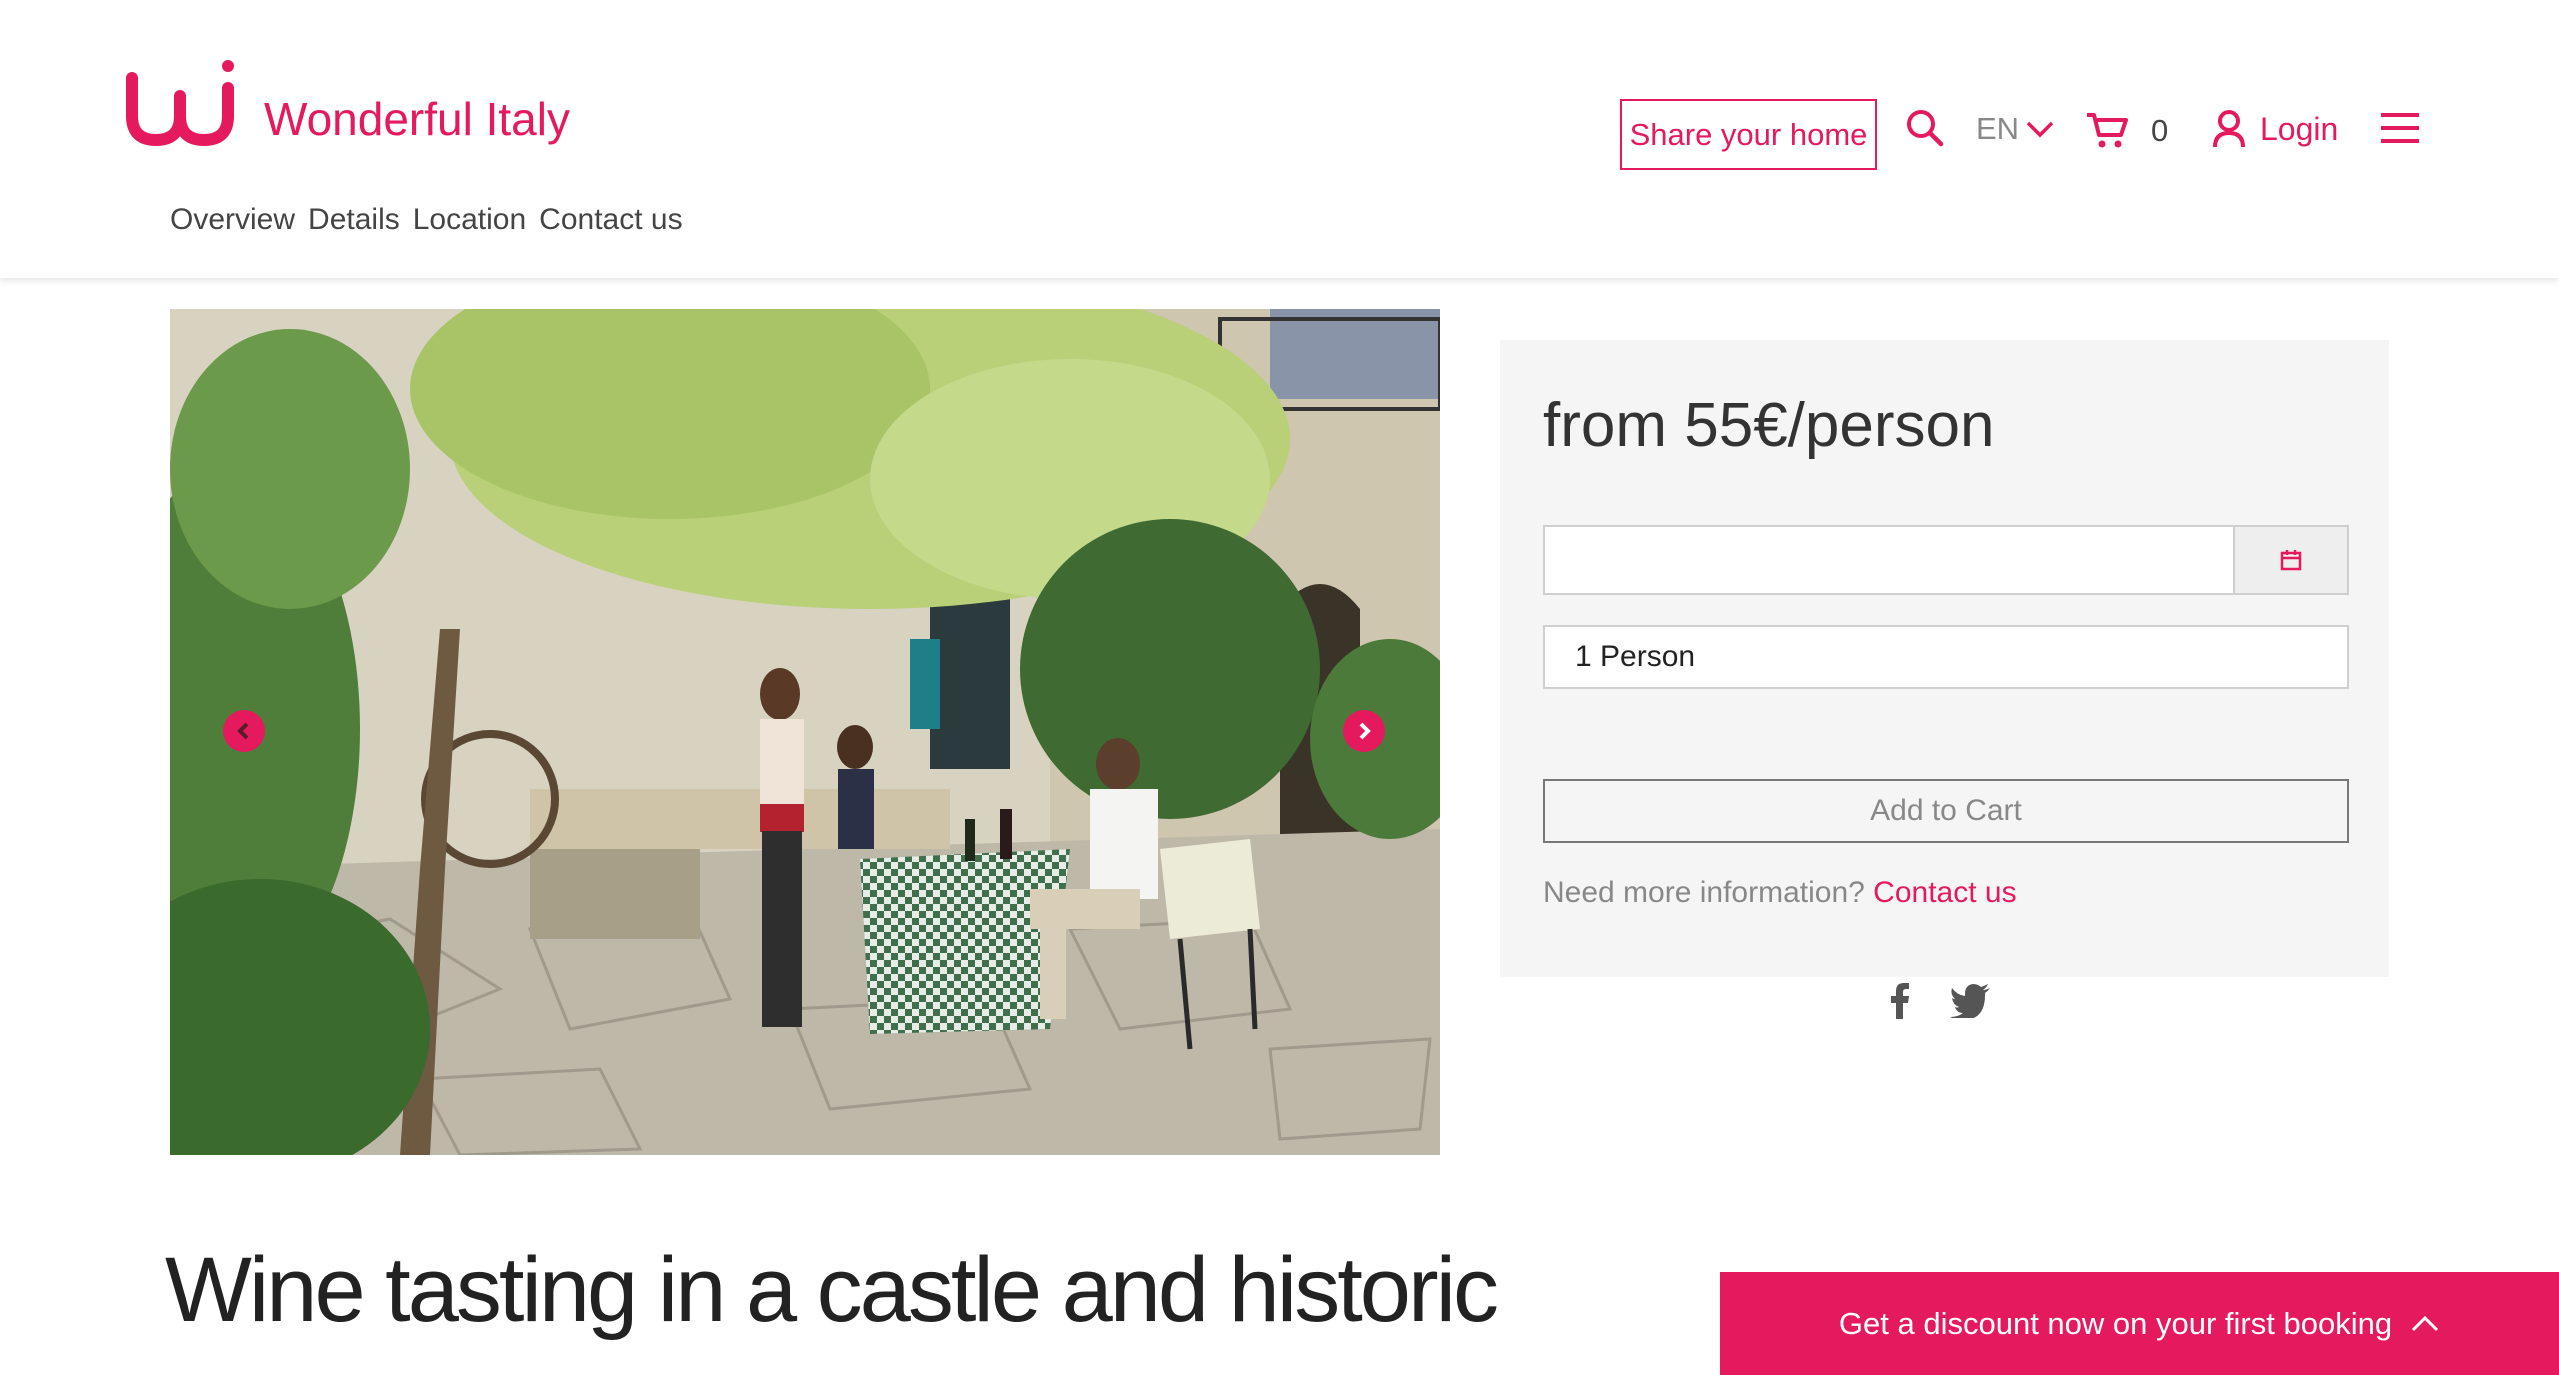 The image size is (2559, 1375). I want to click on menu-icon, so click(2400, 130).